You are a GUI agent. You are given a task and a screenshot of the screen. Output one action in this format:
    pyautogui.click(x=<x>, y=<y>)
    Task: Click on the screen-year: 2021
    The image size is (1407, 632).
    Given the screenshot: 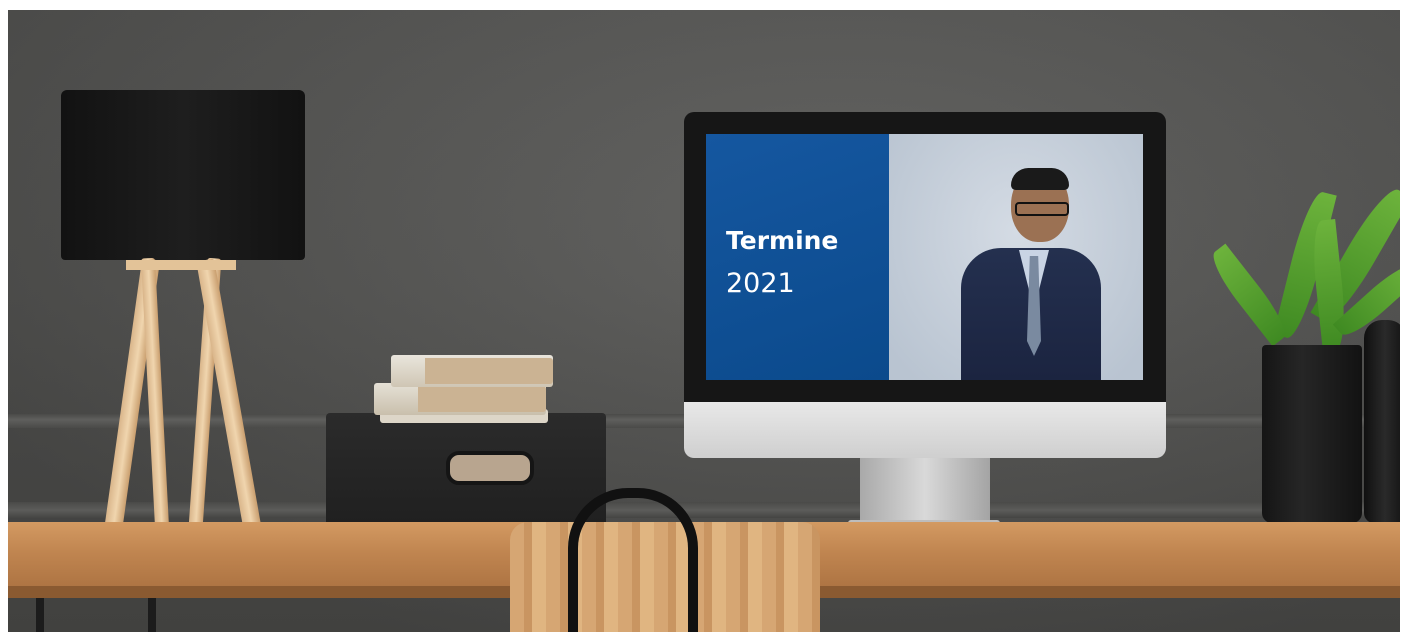 What is the action you would take?
    pyautogui.click(x=760, y=283)
    